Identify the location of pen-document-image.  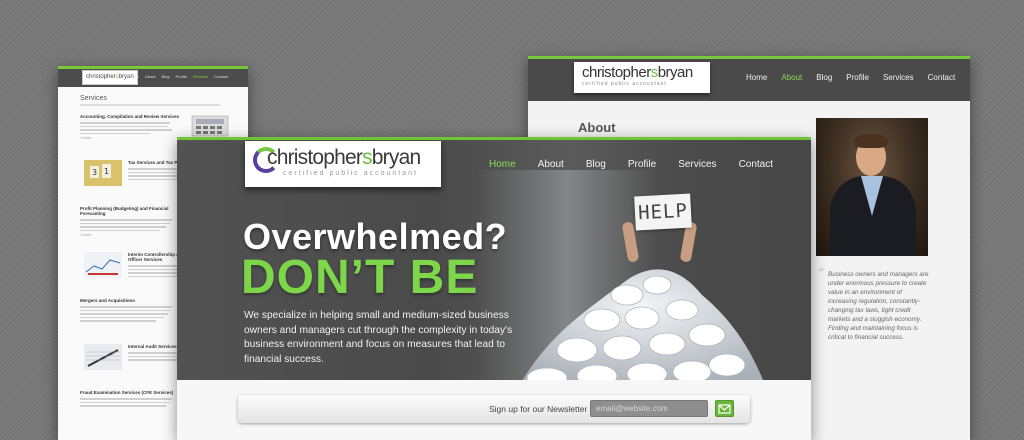
(103, 357).